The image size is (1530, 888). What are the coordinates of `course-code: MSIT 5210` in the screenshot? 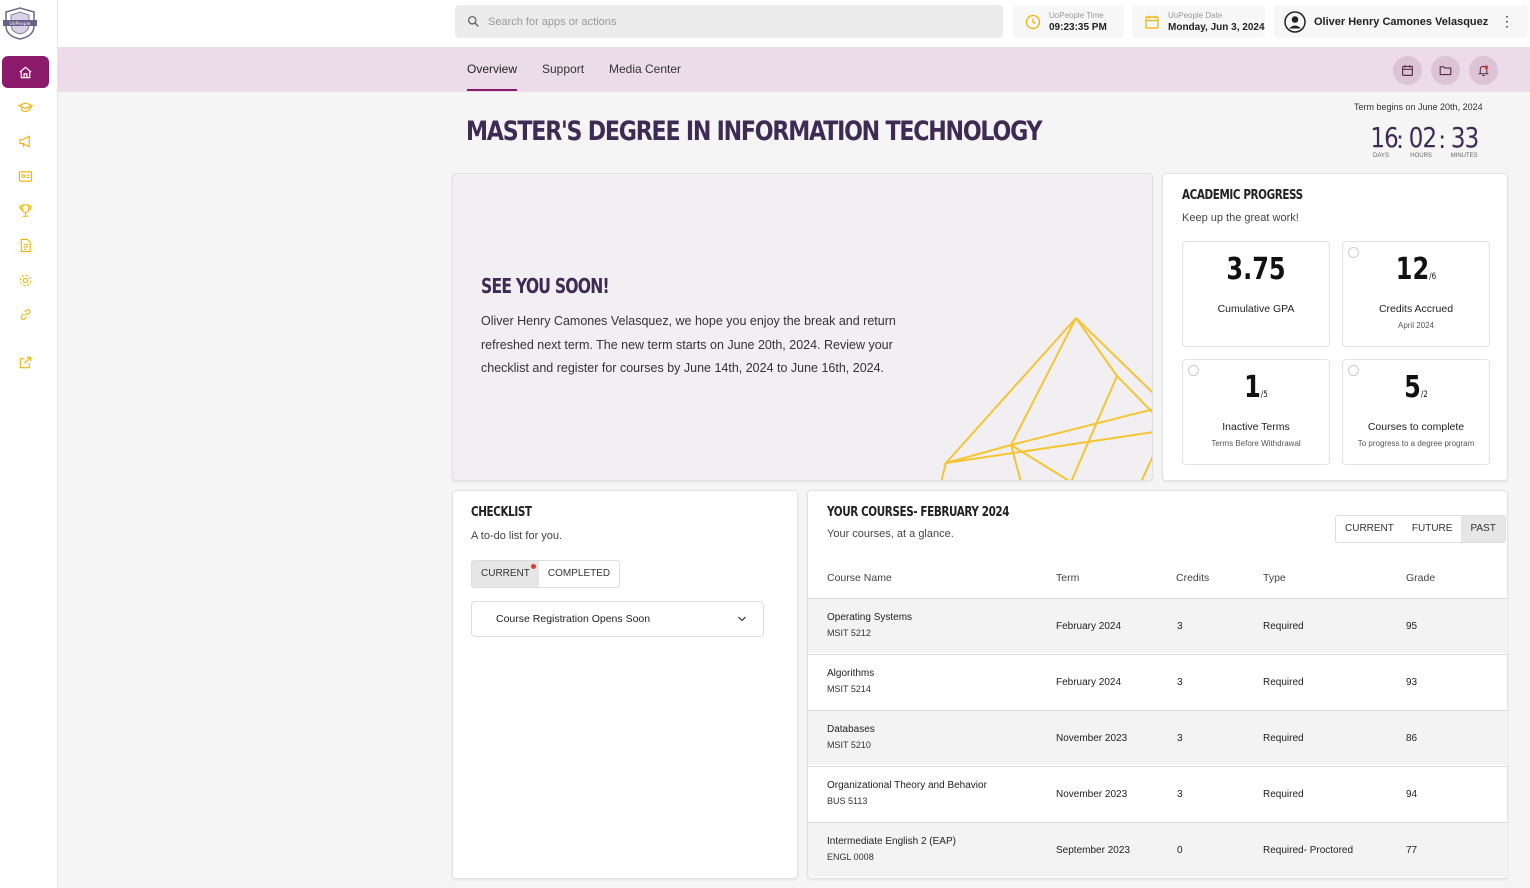 It's located at (849, 745).